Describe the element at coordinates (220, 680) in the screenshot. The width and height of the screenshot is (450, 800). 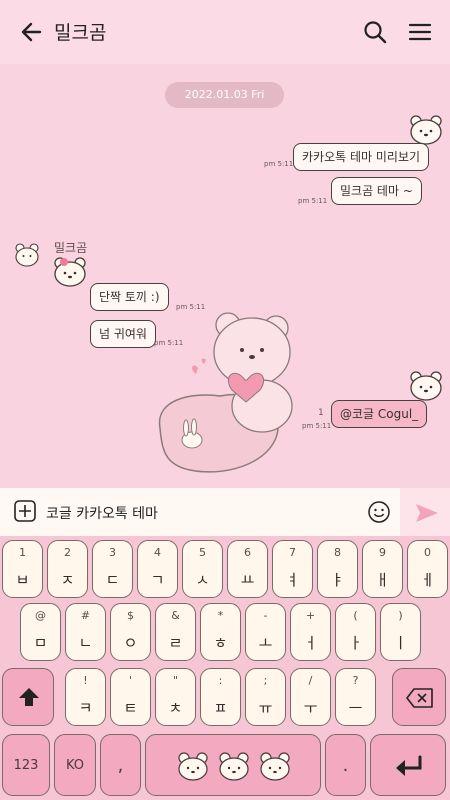
I see `key-sub-label: :` at that location.